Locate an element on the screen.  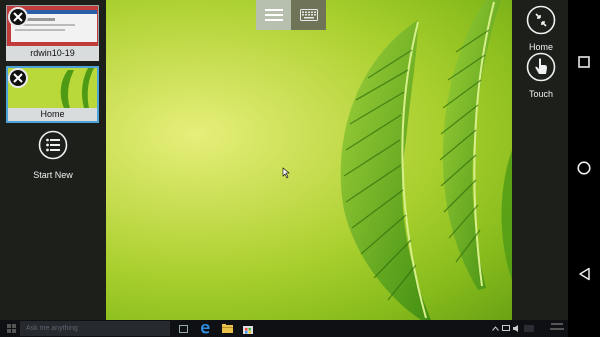
android-nav-bar is located at coordinates (584, 168).